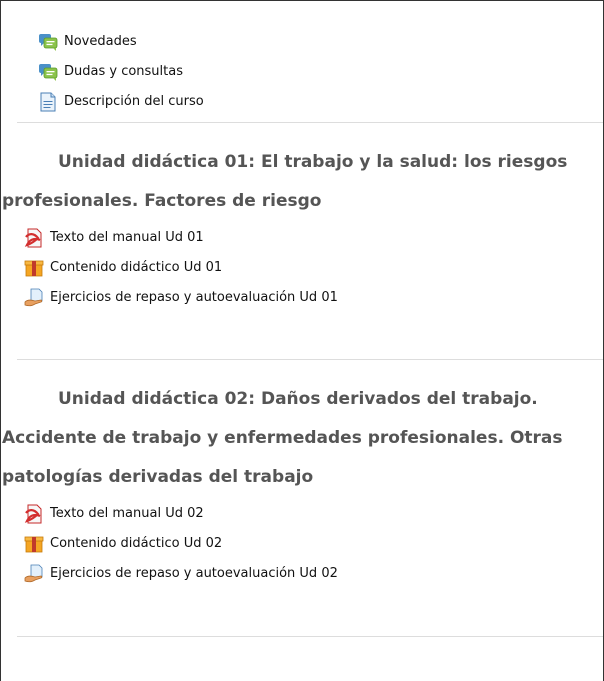  Describe the element at coordinates (158, 477) in the screenshot. I see `unit-title-line: patologías derivadas del trabajo` at that location.